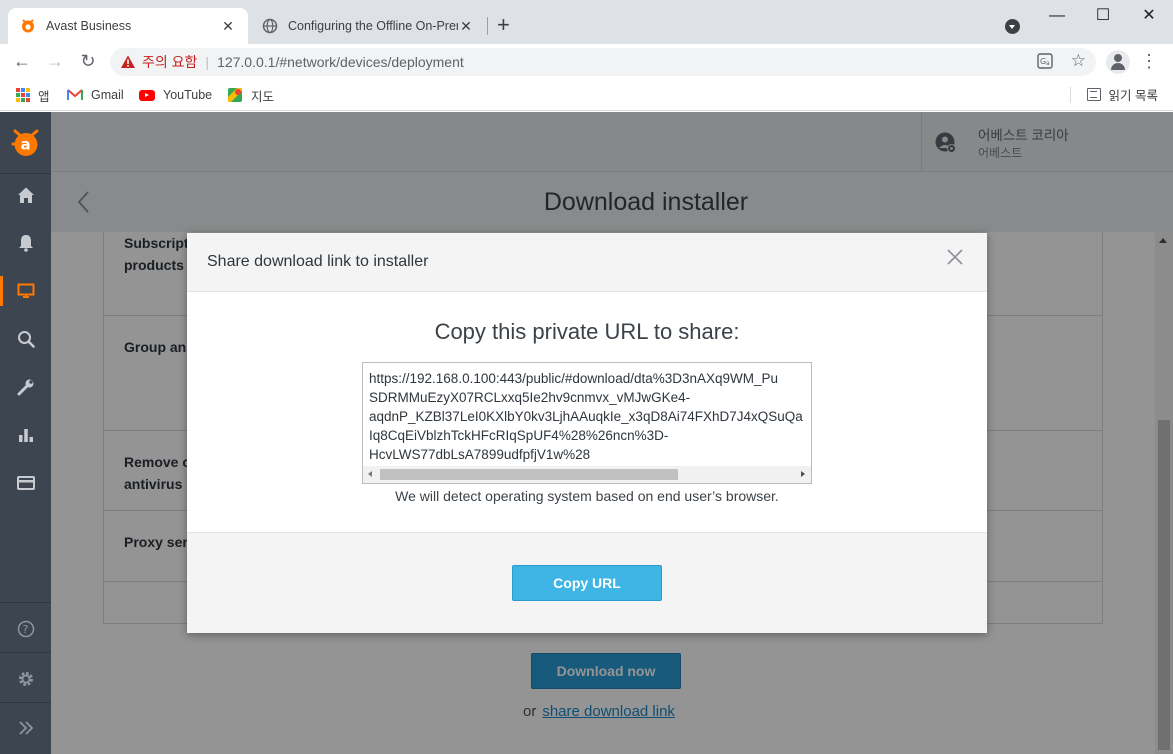 The image size is (1173, 754). What do you see at coordinates (23, 95) in the screenshot?
I see `apps-icon` at bounding box center [23, 95].